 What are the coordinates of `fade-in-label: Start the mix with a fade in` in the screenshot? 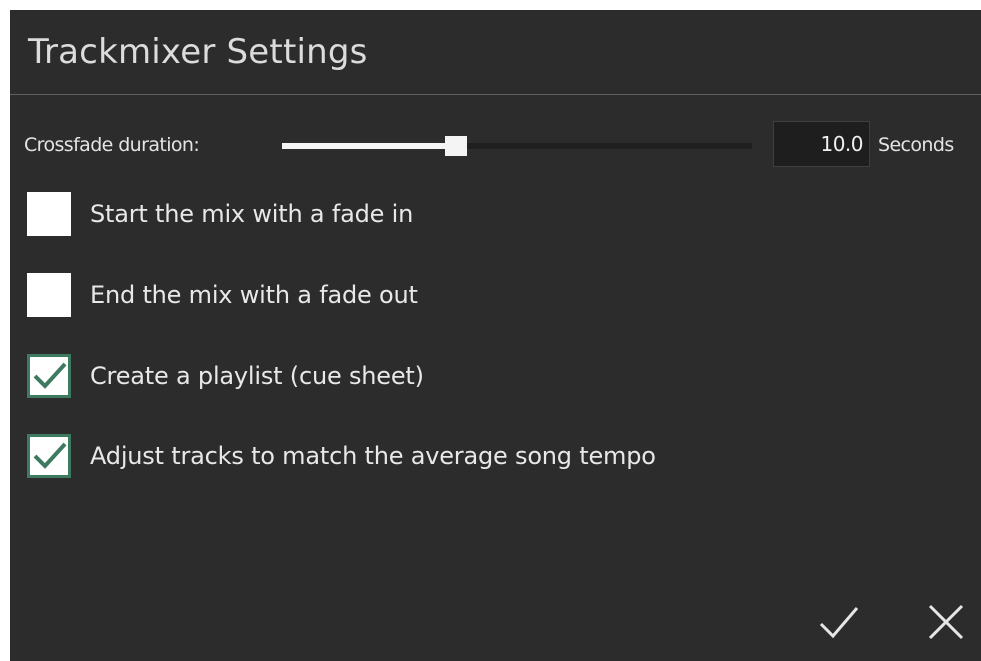 It's located at (252, 214).